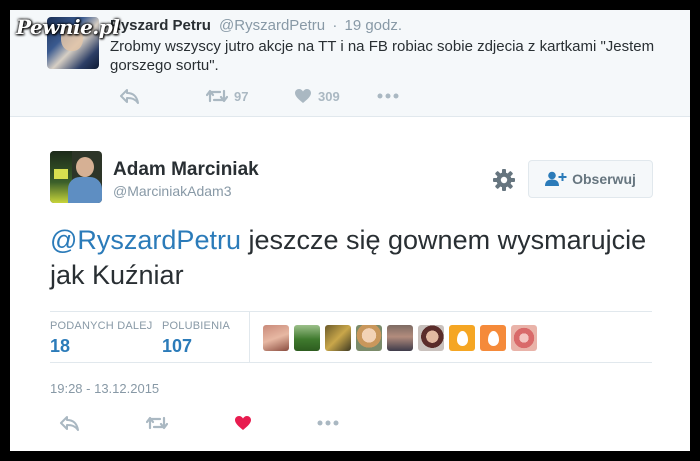 The height and width of the screenshot is (461, 700). Describe the element at coordinates (145, 240) in the screenshot. I see `mention-link: @RyszardPetru` at that location.